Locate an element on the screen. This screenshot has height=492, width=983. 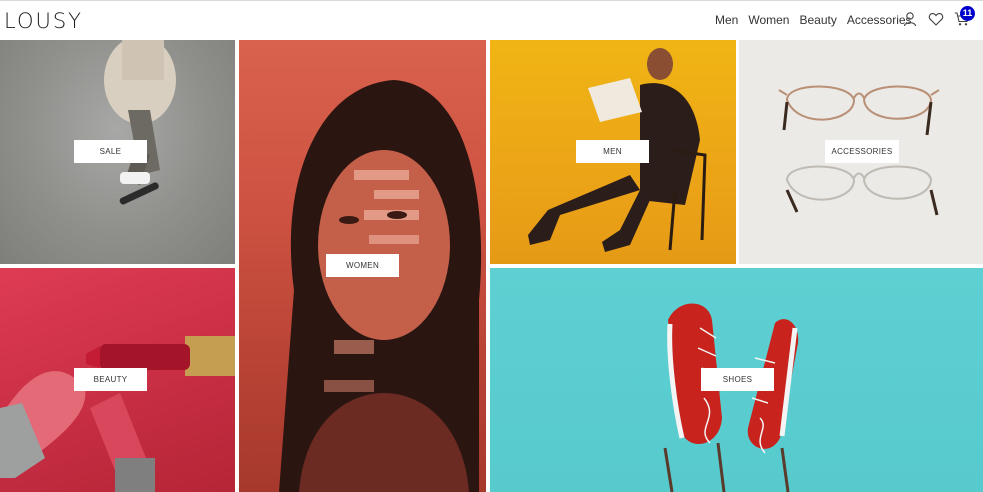
cart-count-badge: 11 is located at coordinates (967, 13).